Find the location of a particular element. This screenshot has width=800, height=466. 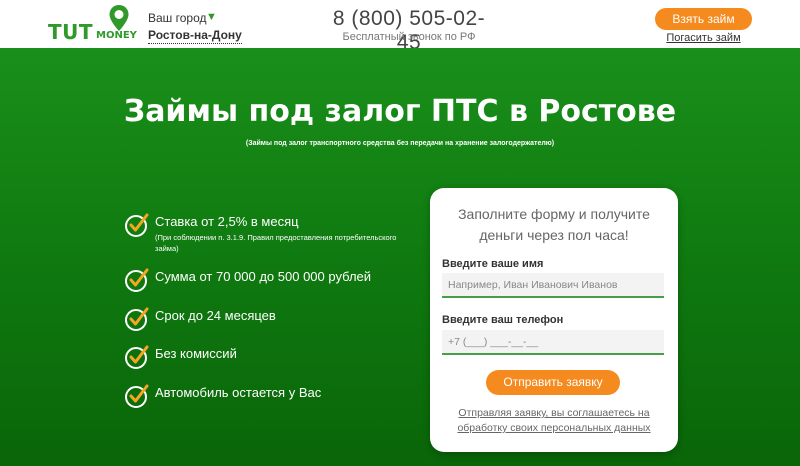

feature-text: Ставка от 2,5% в месяц is located at coordinates (227, 221).